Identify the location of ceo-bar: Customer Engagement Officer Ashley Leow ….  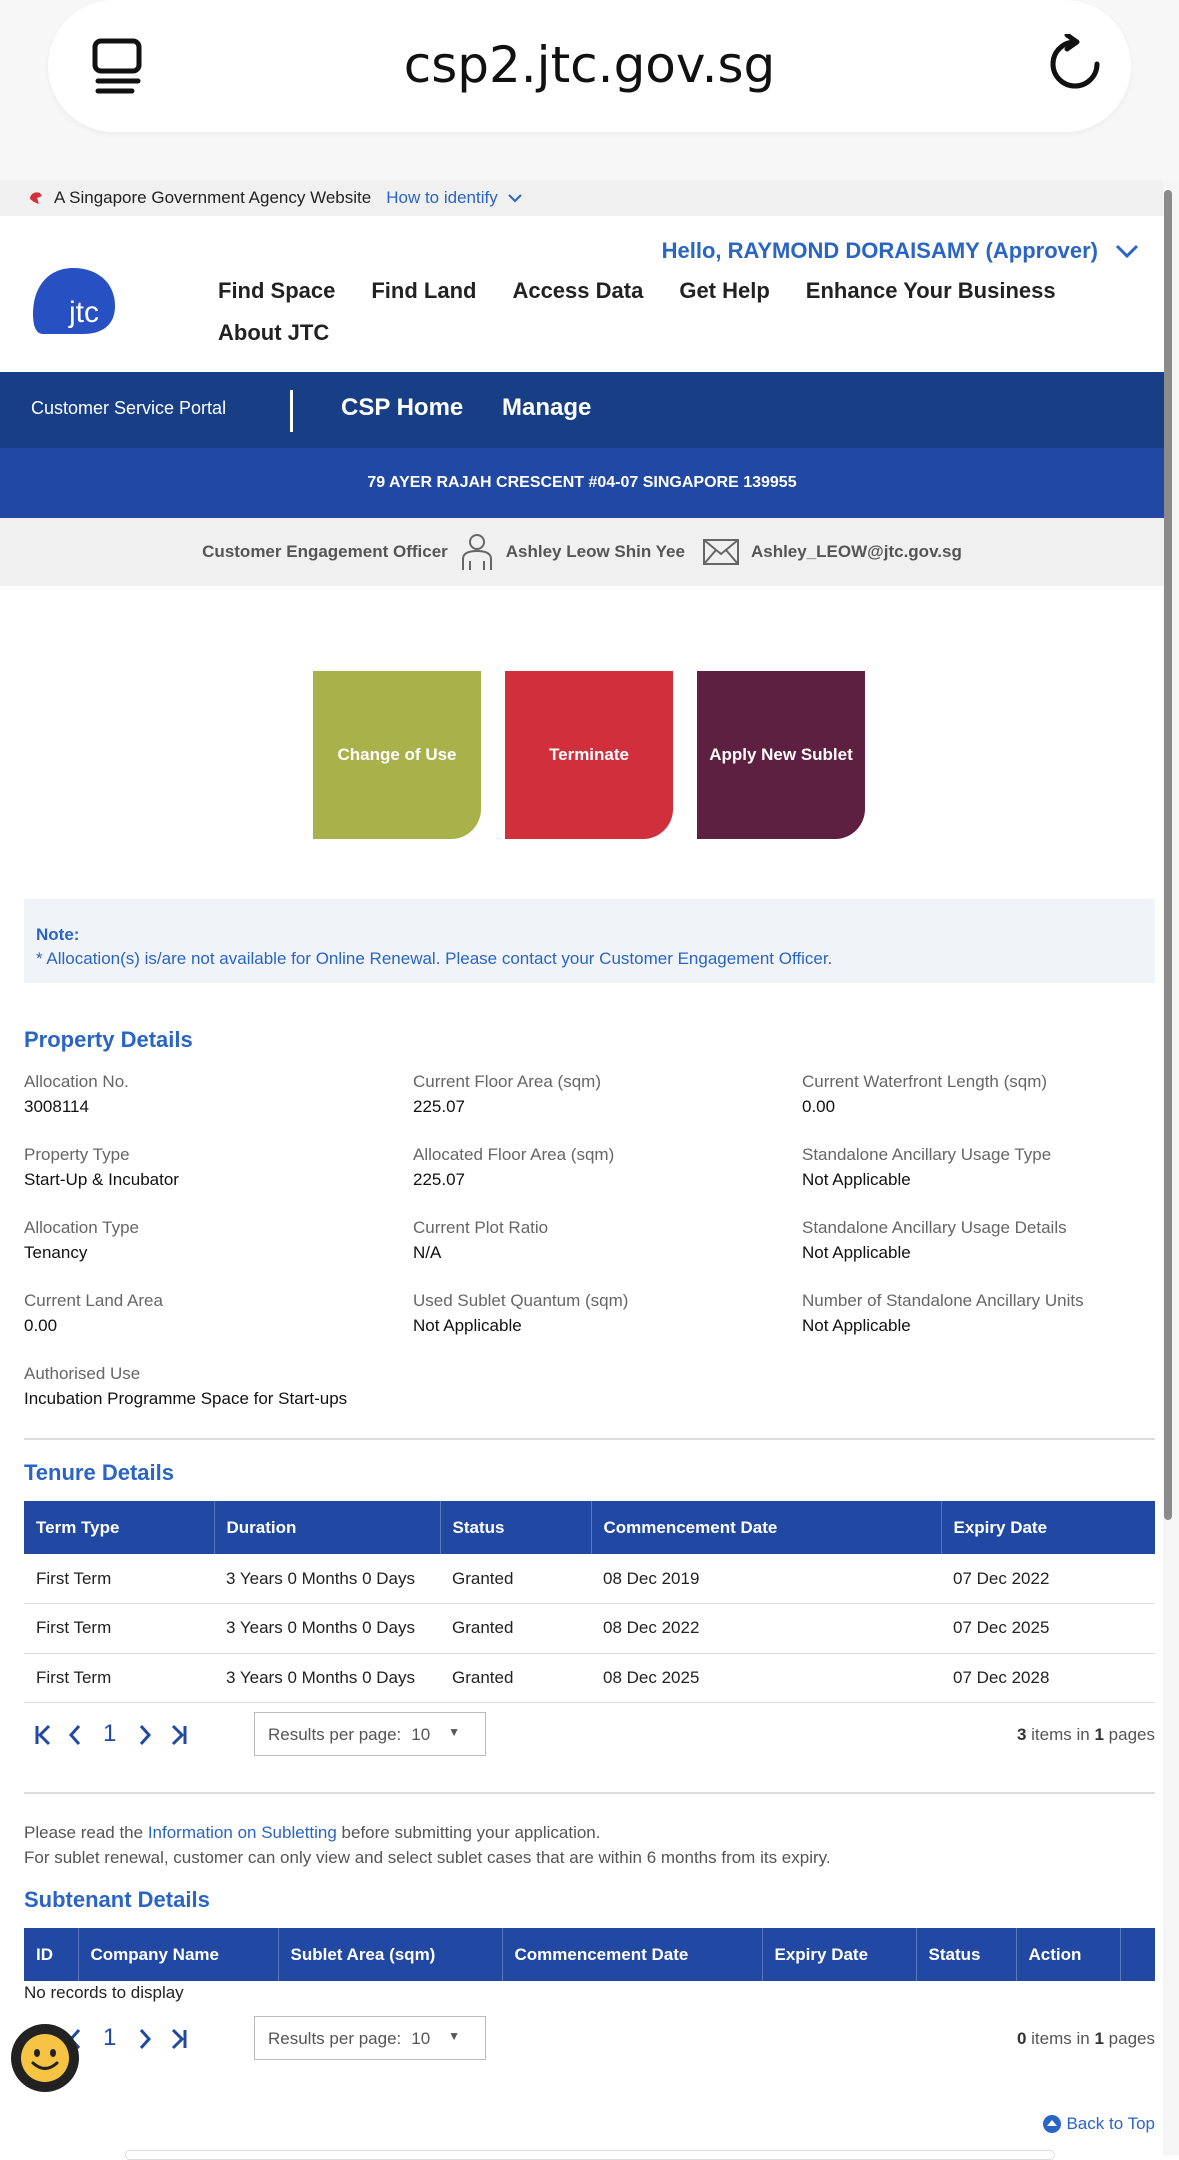
(582, 552).